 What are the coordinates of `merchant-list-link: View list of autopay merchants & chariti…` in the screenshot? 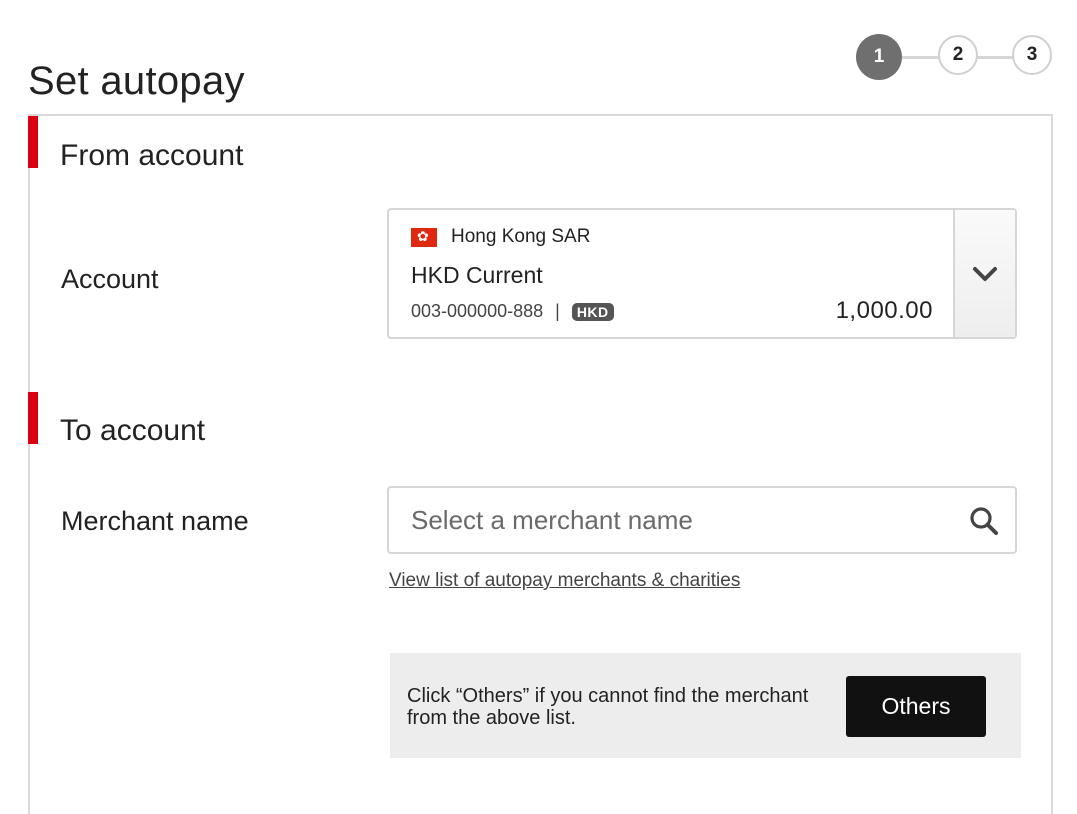 It's located at (564, 581).